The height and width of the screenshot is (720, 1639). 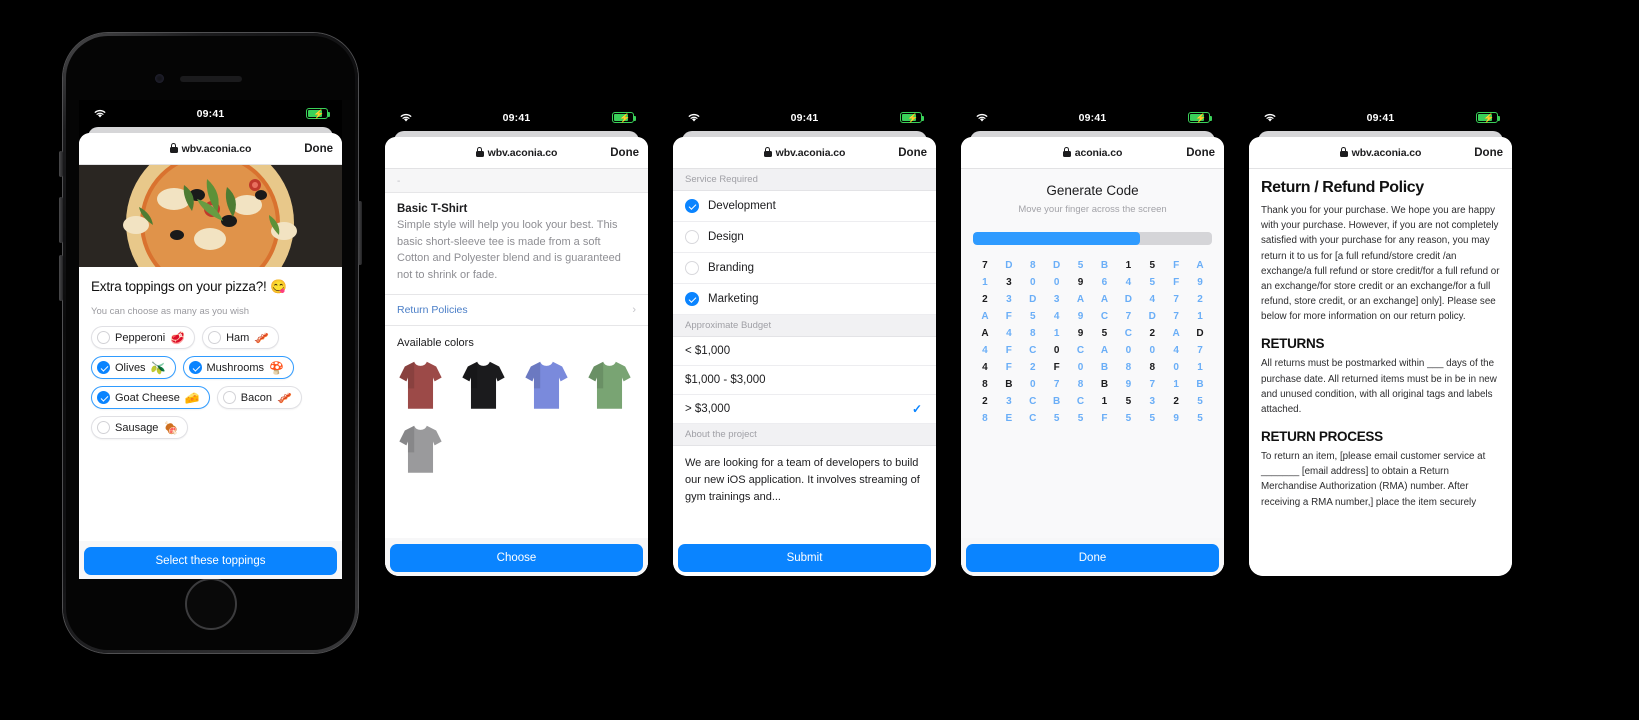 I want to click on policy-title: Return / Refund Policy, so click(x=1342, y=187).